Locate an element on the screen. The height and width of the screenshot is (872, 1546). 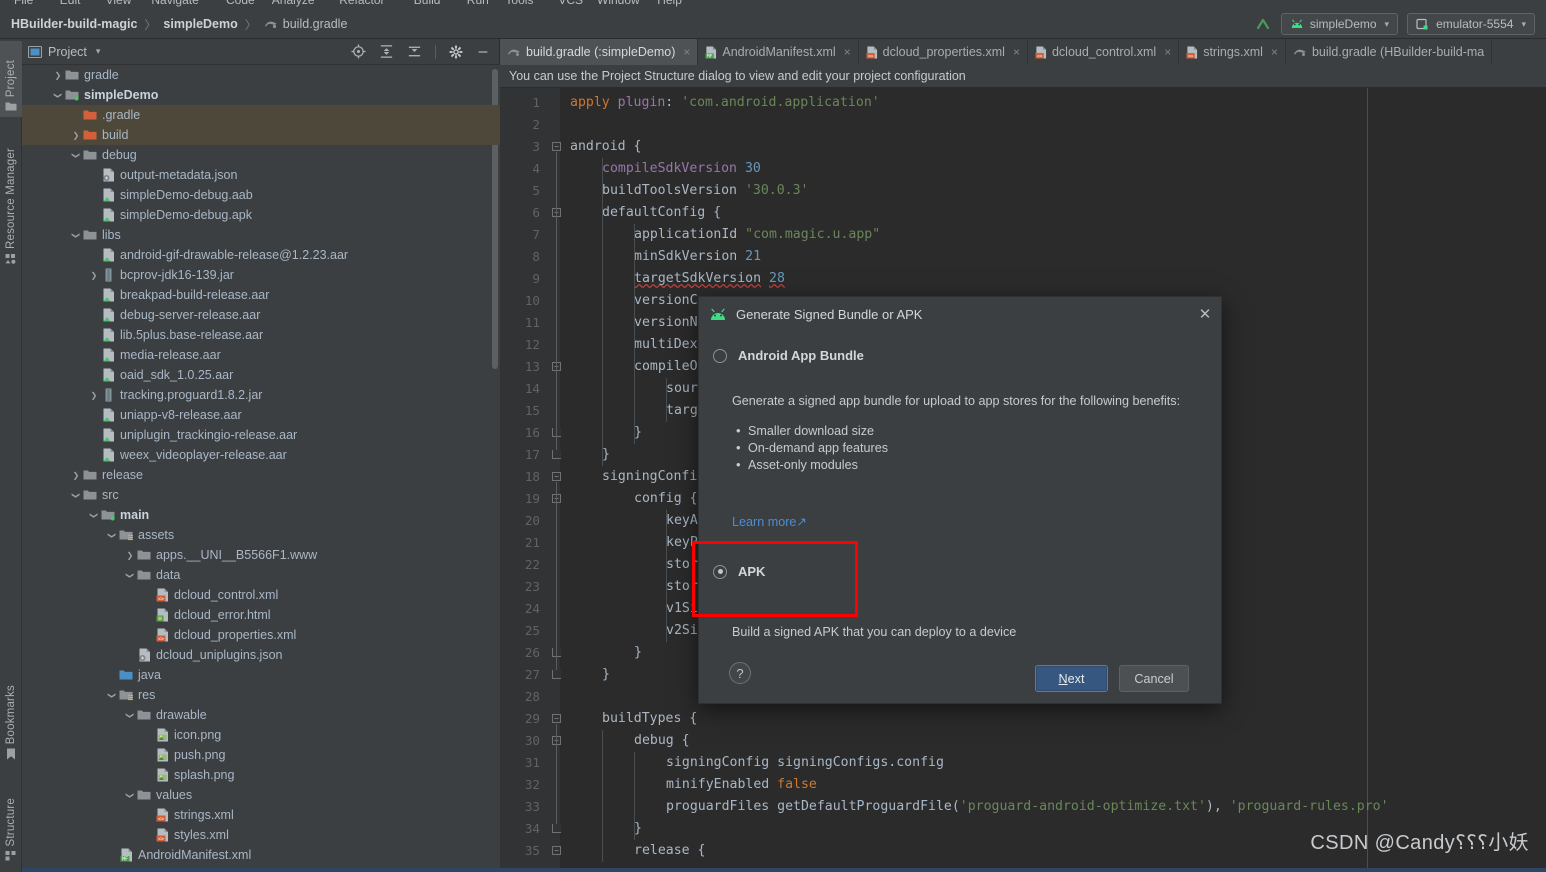
tree-item-push.png: push.png is located at coordinates (261, 755).